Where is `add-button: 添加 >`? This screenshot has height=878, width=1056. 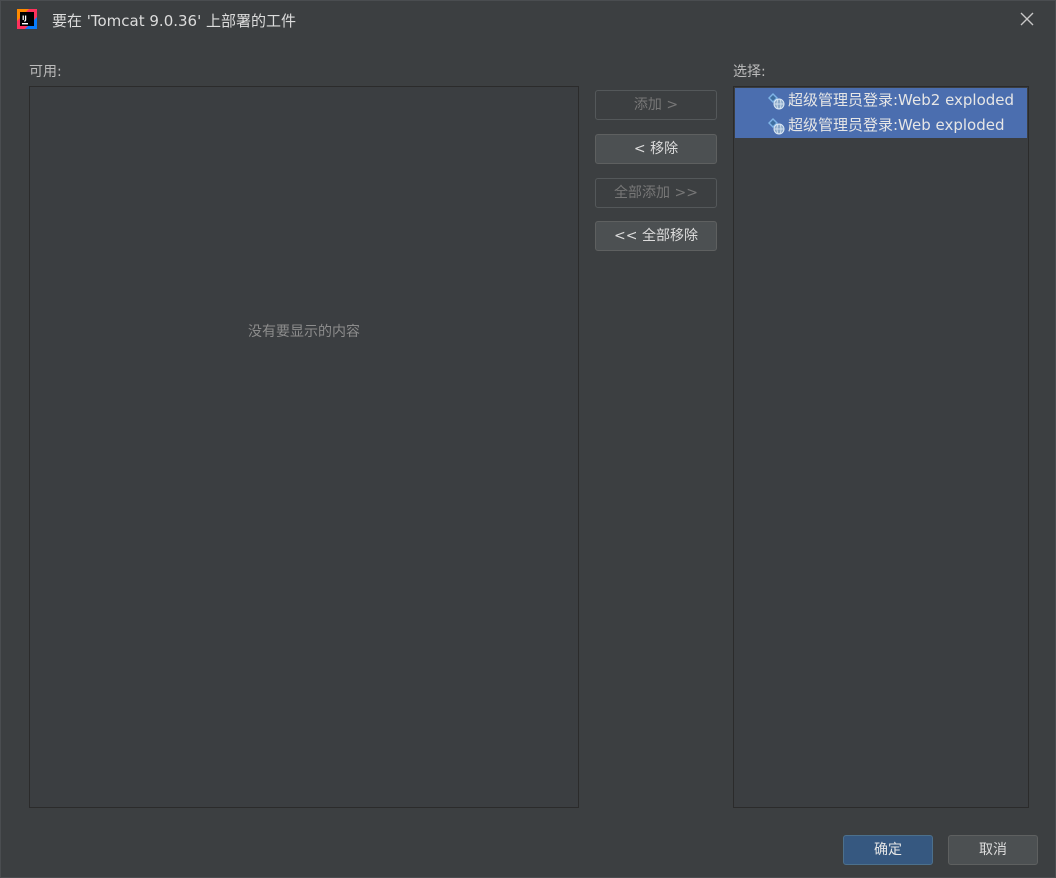 add-button: 添加 > is located at coordinates (656, 105).